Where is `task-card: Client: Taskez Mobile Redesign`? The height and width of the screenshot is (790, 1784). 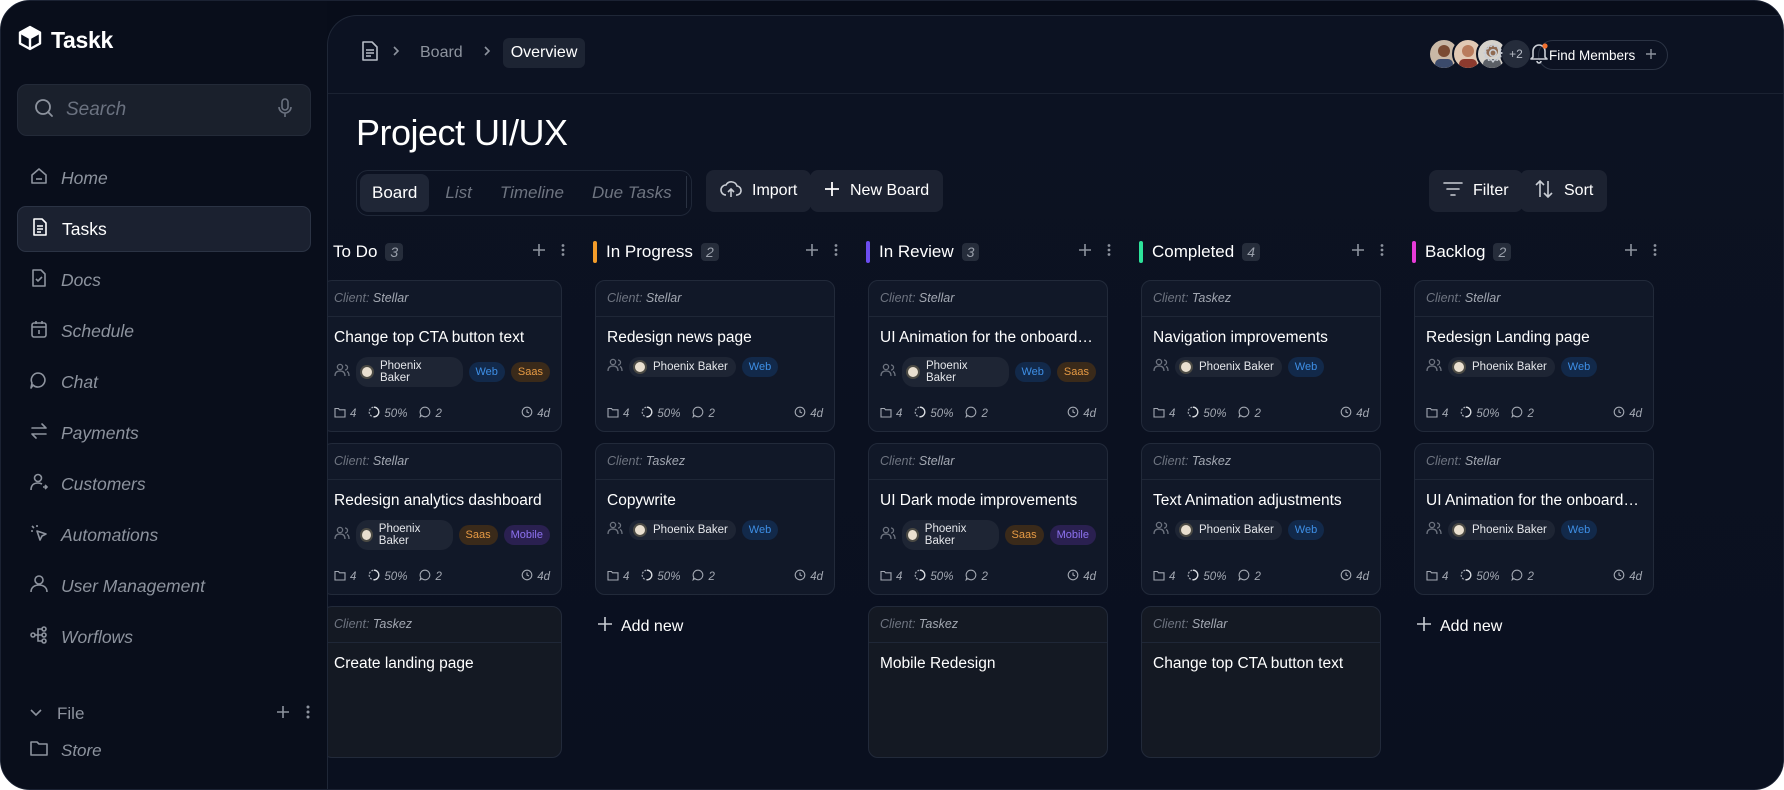
task-card: Client: Taskez Mobile Redesign is located at coordinates (988, 682).